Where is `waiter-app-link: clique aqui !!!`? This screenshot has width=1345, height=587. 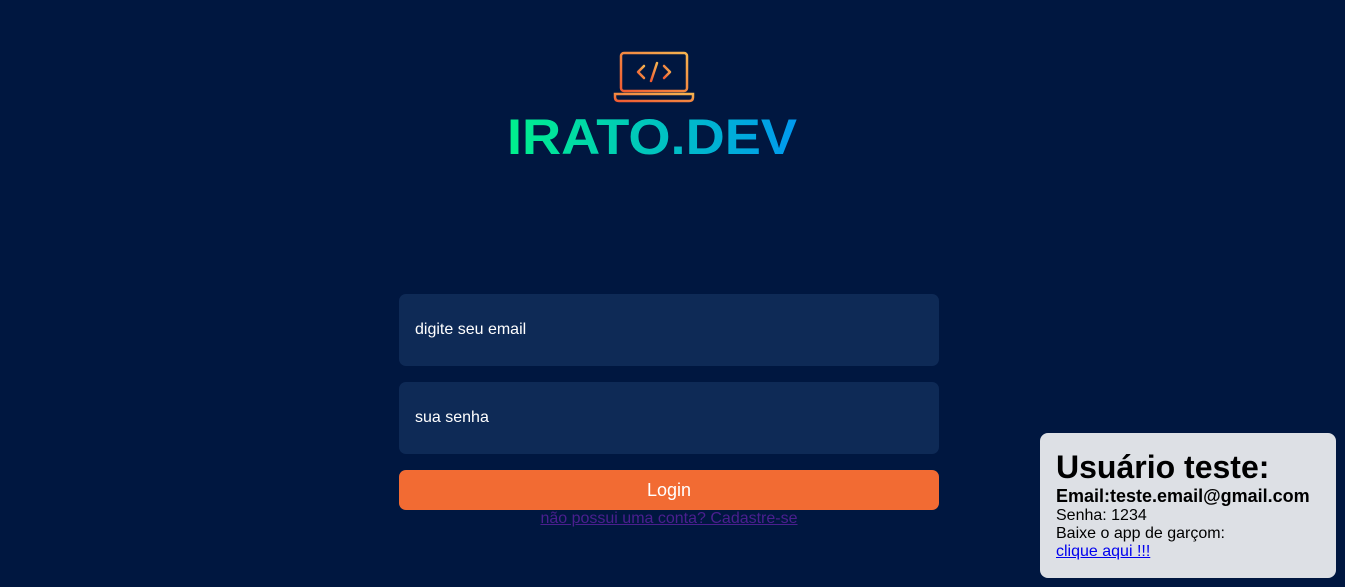 waiter-app-link: clique aqui !!! is located at coordinates (1103, 551).